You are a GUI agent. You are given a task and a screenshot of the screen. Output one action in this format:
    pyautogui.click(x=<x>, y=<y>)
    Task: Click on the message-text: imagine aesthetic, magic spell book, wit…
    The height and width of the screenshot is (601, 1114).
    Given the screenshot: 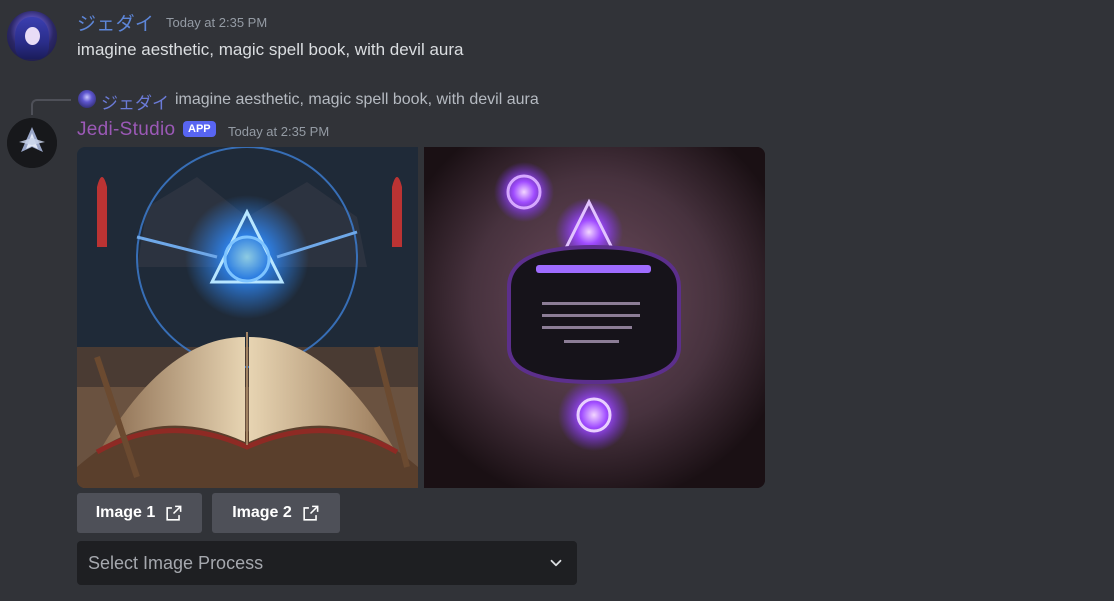 What is the action you would take?
    pyautogui.click(x=270, y=49)
    